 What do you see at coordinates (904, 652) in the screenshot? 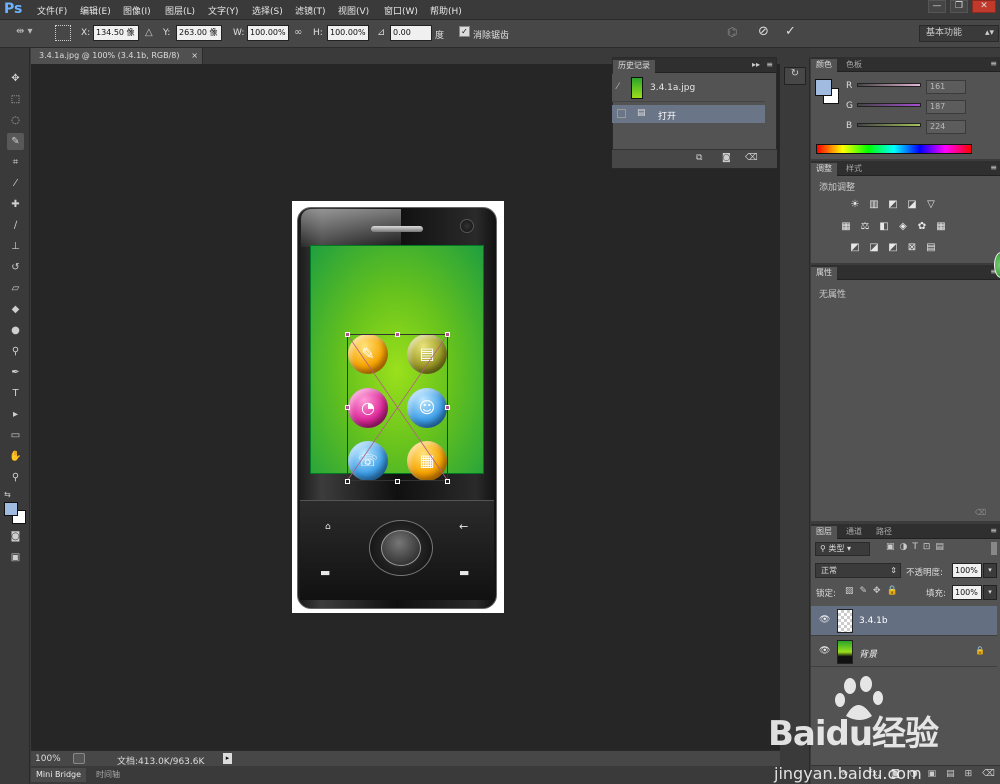
I see `layer-row-background: 👁 背景 🔒` at bounding box center [904, 652].